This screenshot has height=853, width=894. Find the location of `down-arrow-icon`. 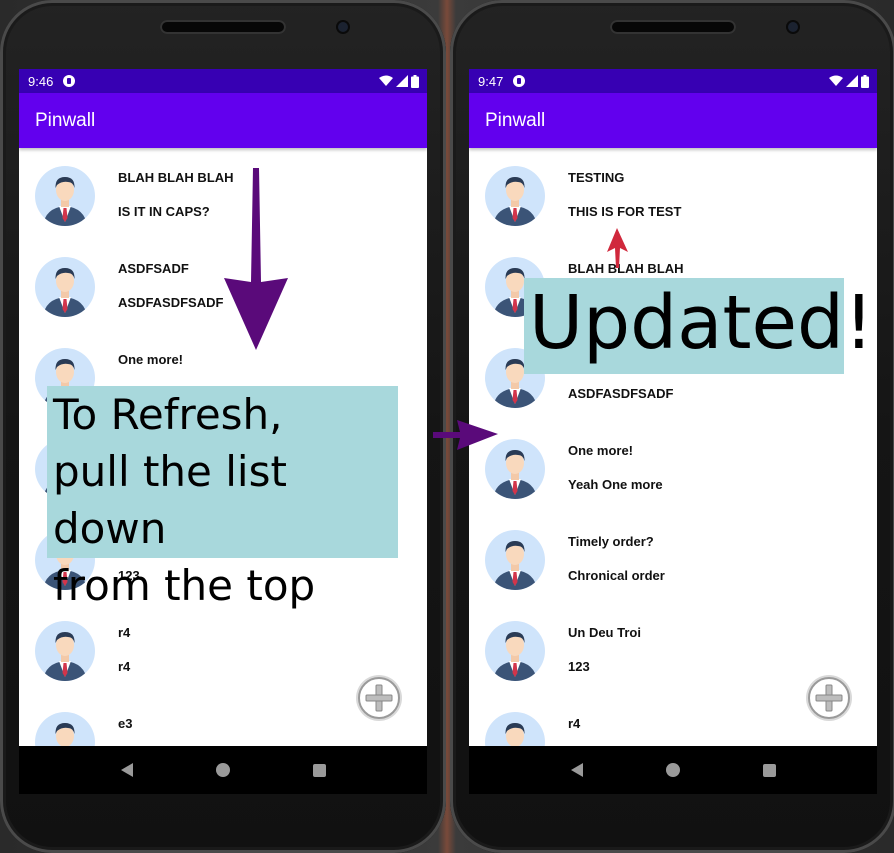

down-arrow-icon is located at coordinates (256, 259).